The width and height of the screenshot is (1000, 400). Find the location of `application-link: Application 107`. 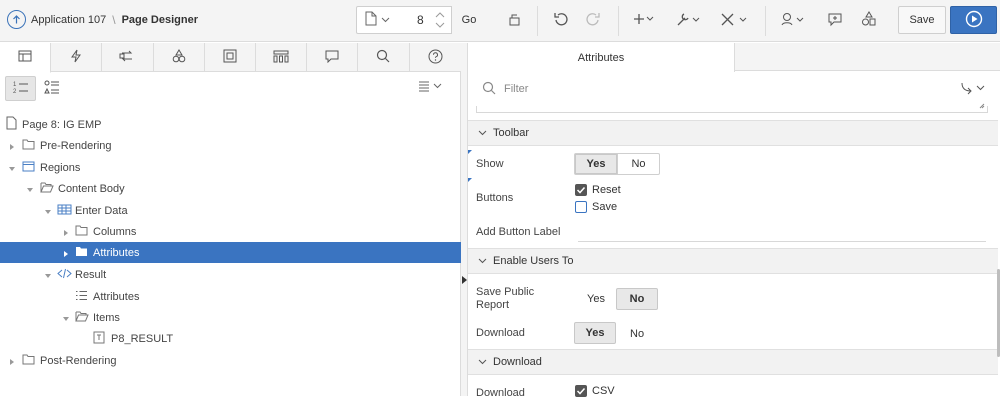

application-link: Application 107 is located at coordinates (68, 20).